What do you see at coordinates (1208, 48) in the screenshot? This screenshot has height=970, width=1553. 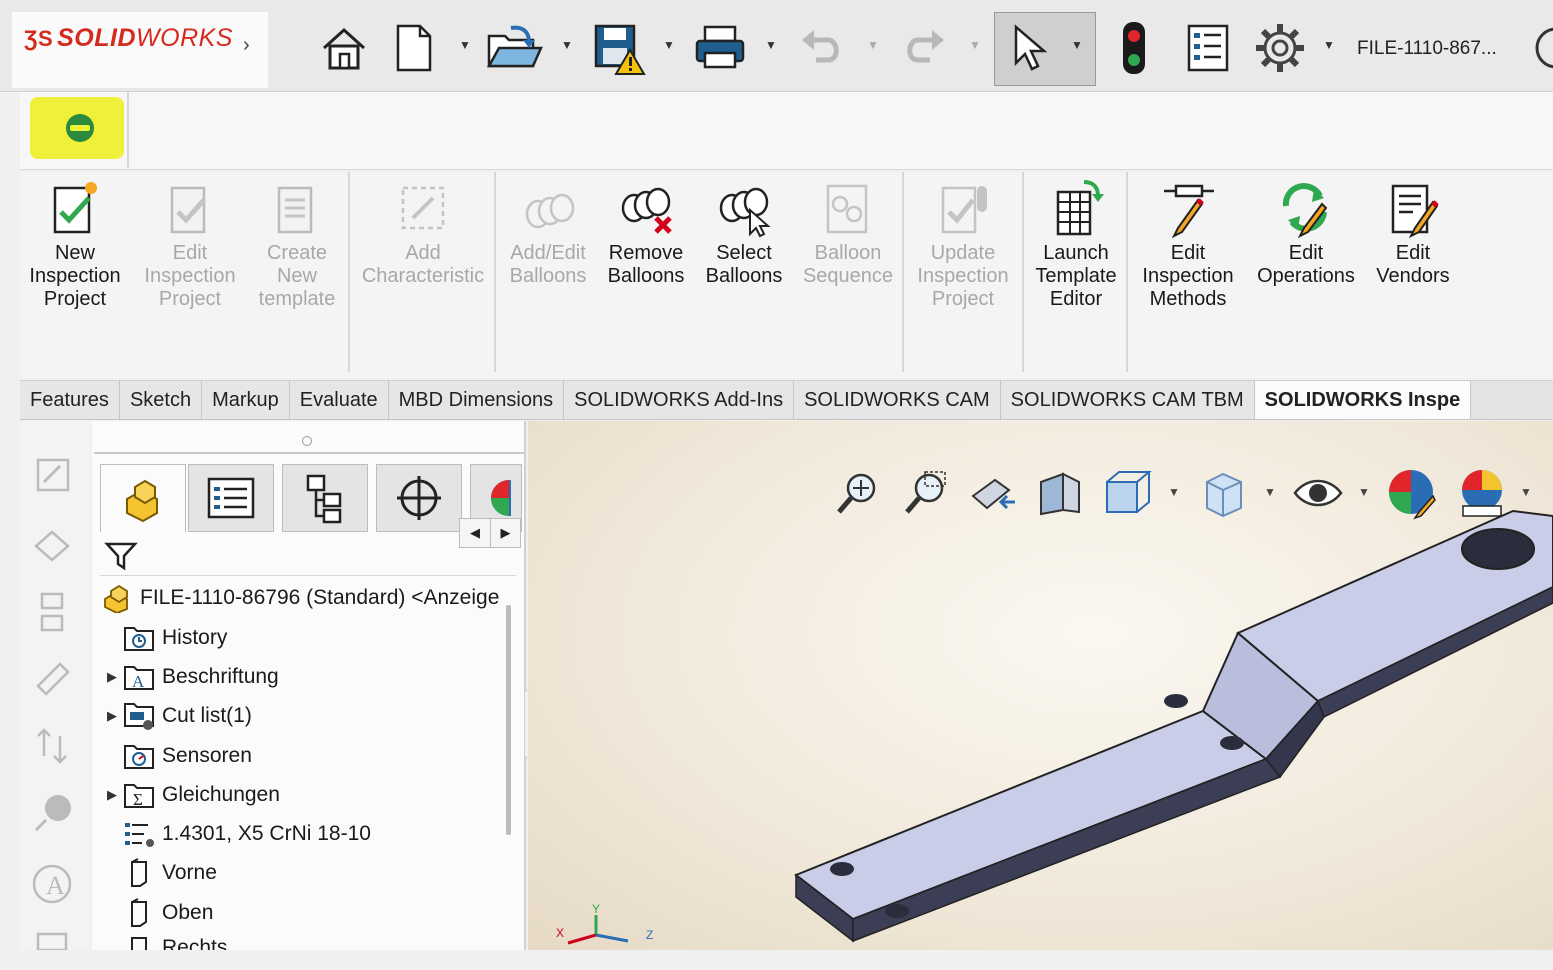 I see `file-properties-icon` at bounding box center [1208, 48].